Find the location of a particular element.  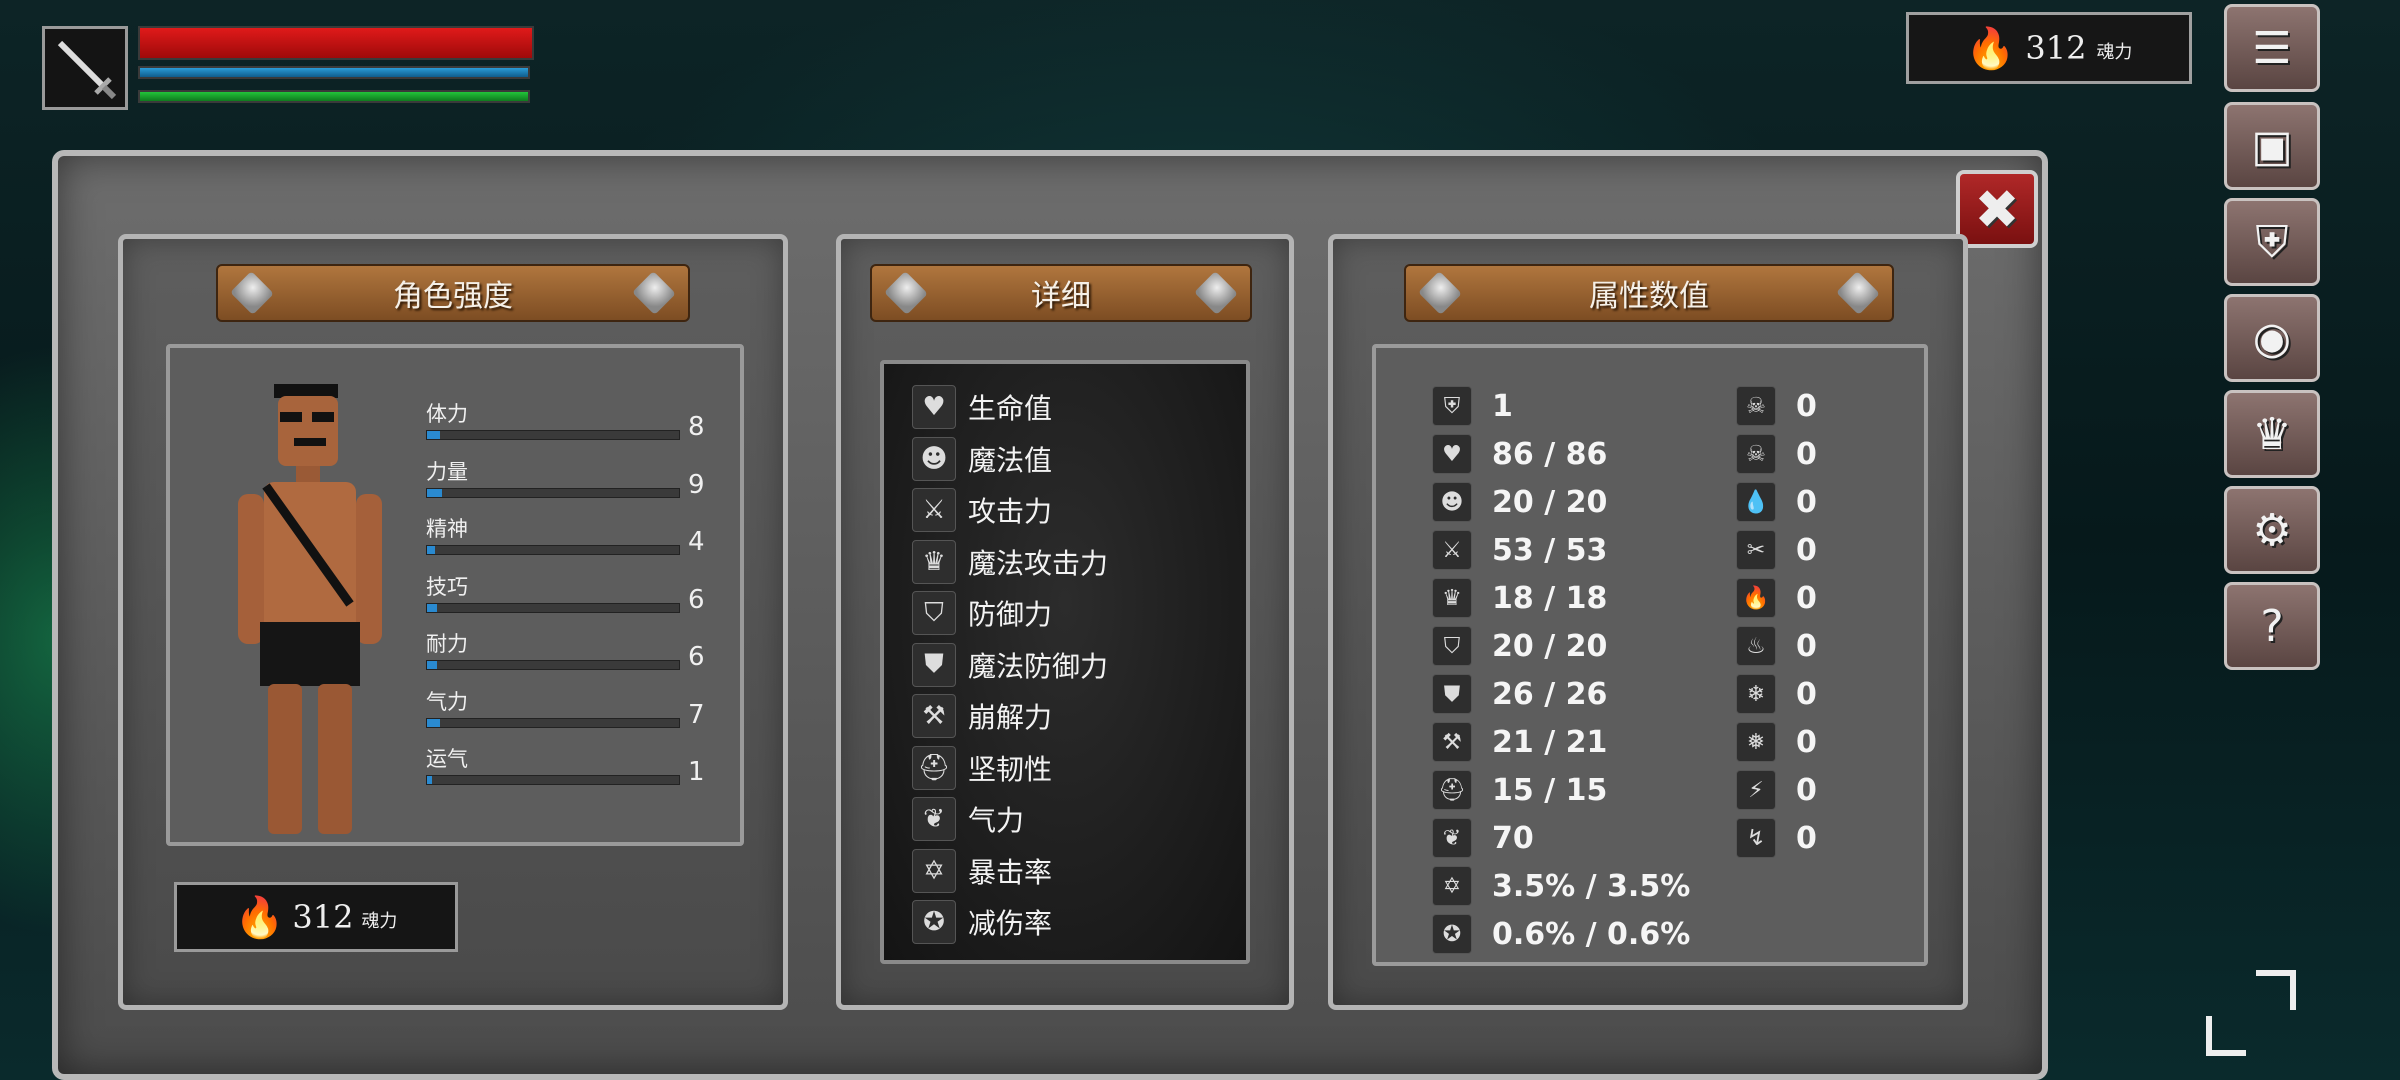

soul-counter: 🔥 312 魂力 is located at coordinates (2049, 48).